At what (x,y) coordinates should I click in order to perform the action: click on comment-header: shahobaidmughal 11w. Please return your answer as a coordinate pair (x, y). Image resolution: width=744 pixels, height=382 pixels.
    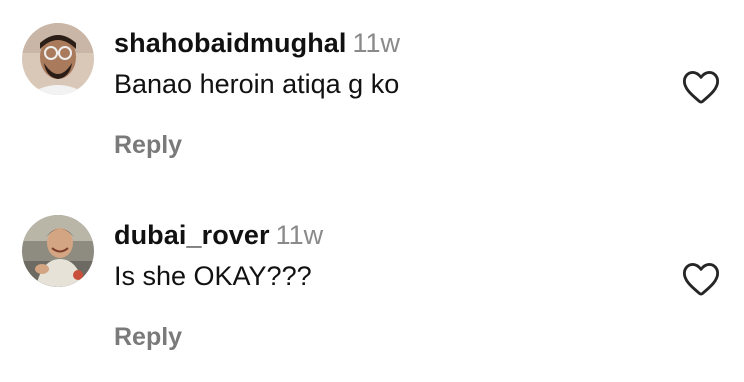
    Looking at the image, I should click on (257, 43).